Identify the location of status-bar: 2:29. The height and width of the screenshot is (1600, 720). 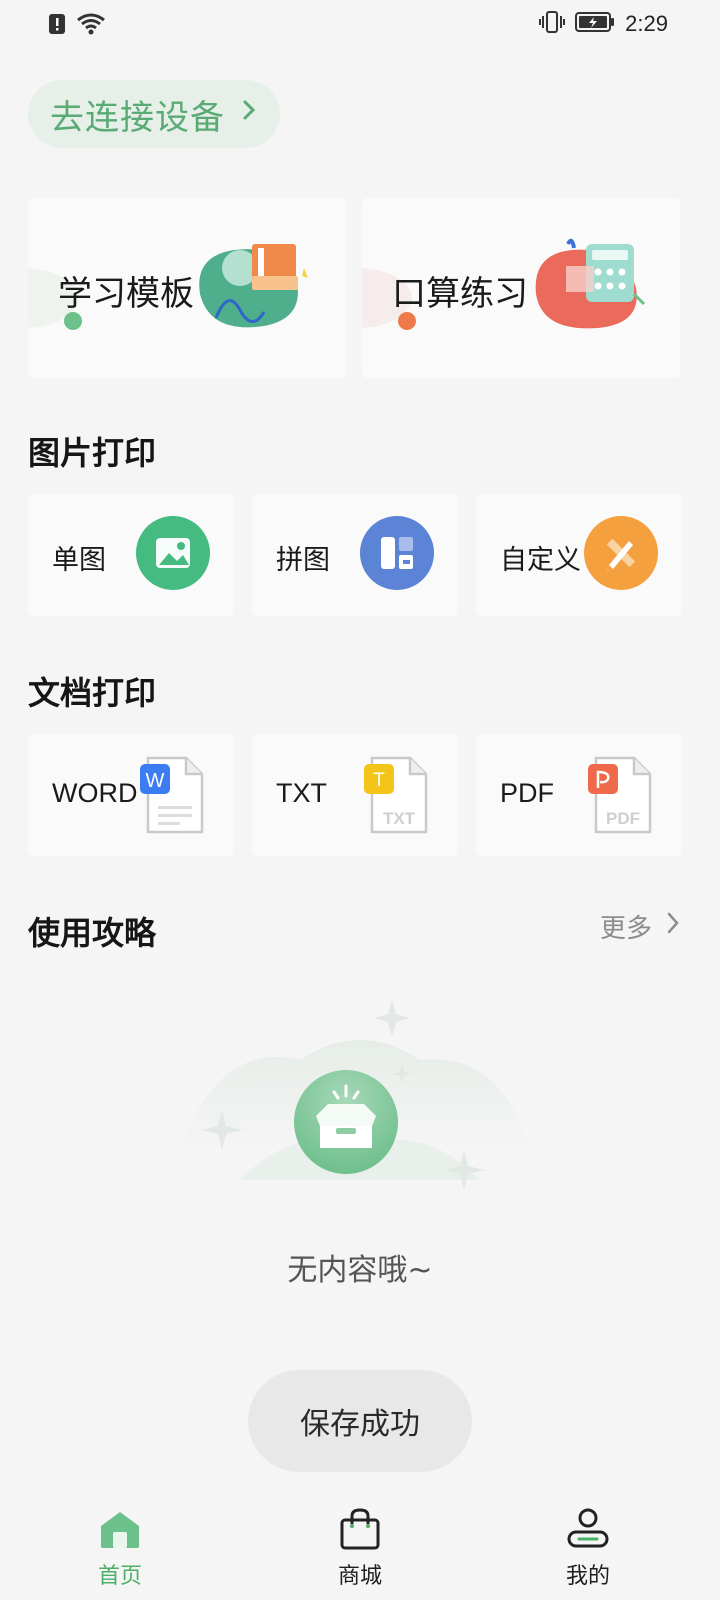
(360, 25).